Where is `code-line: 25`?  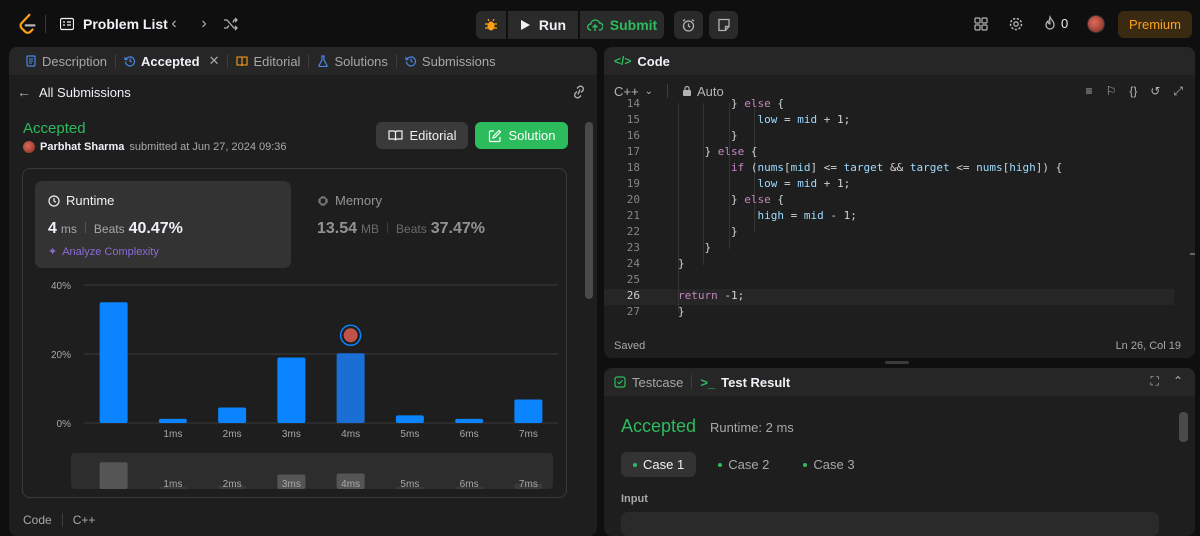
code-line: 25 is located at coordinates (891, 281).